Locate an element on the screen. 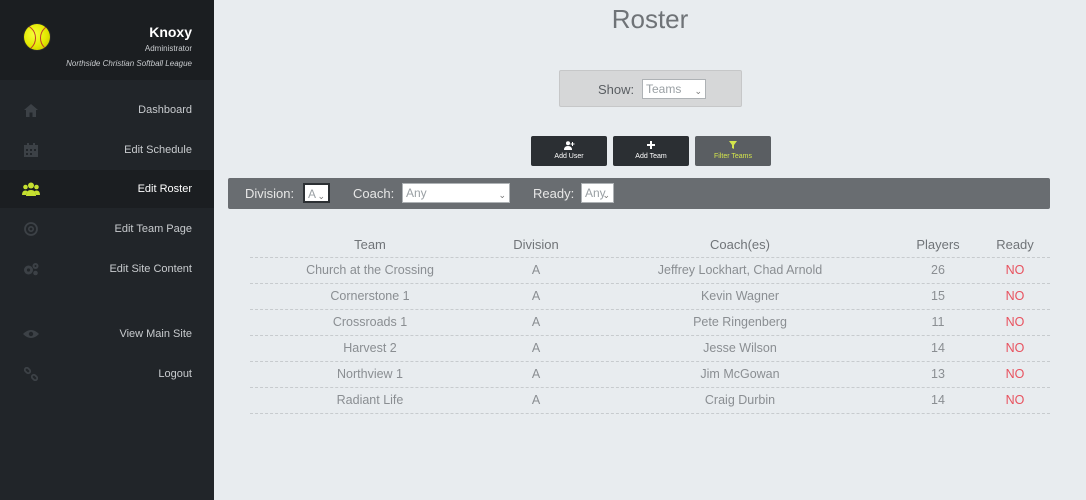 The height and width of the screenshot is (500, 1086). sidebar-item-label: View Main Site is located at coordinates (155, 334).